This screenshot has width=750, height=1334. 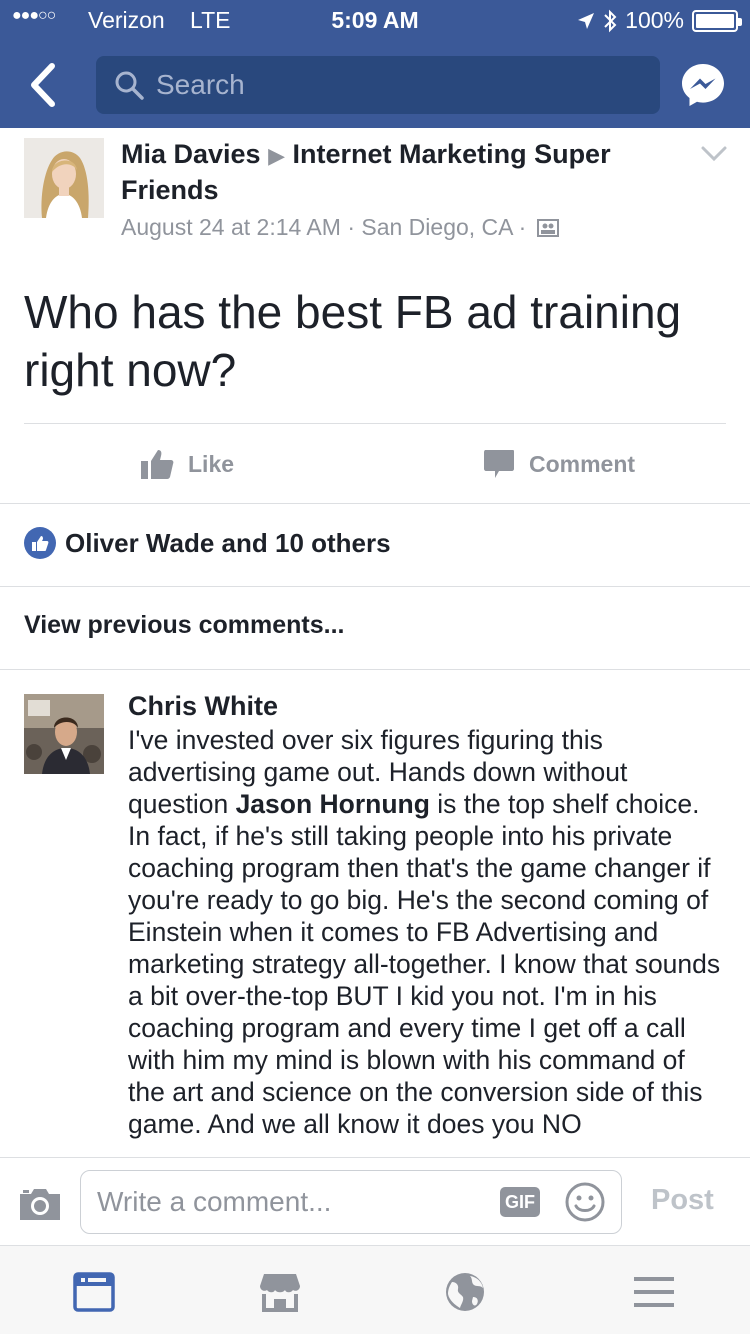 I want to click on post-meta: August 24 at 2:14 AM · San Diego, CA ·, so click(x=340, y=227).